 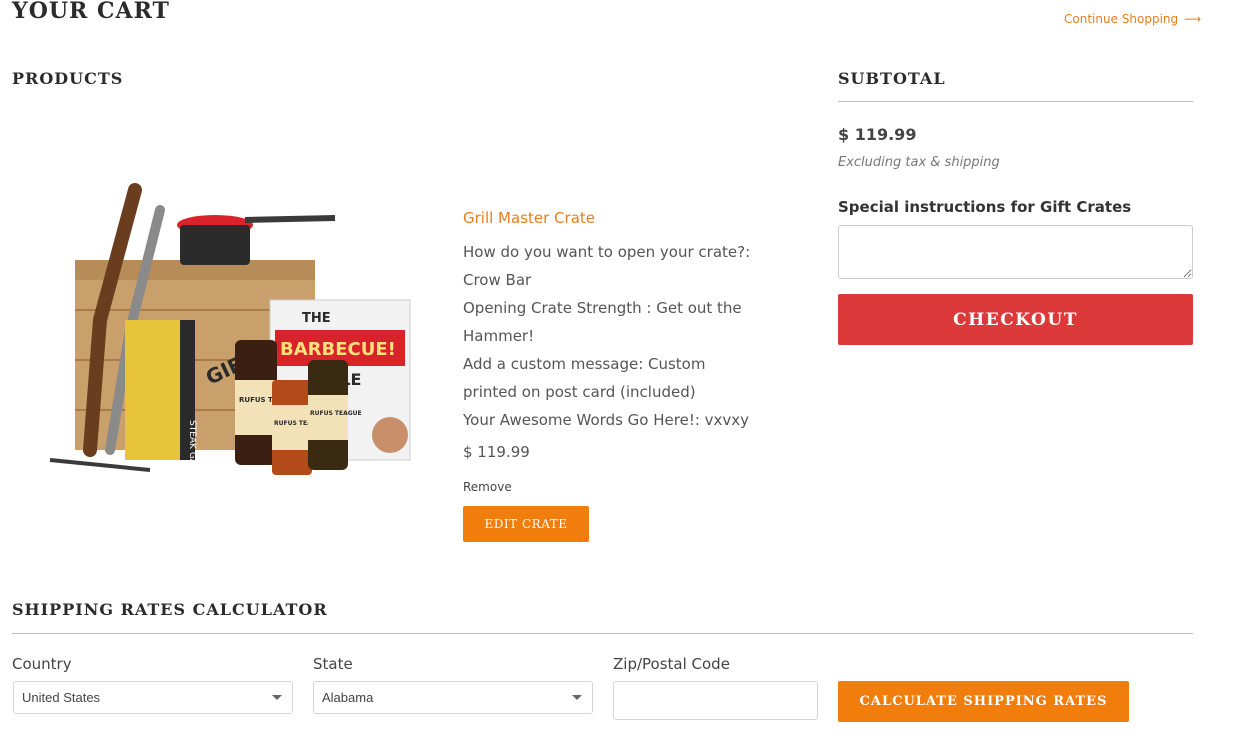 What do you see at coordinates (602, 308) in the screenshot?
I see `product-option-line: Opening Crate Strength : Get out the` at bounding box center [602, 308].